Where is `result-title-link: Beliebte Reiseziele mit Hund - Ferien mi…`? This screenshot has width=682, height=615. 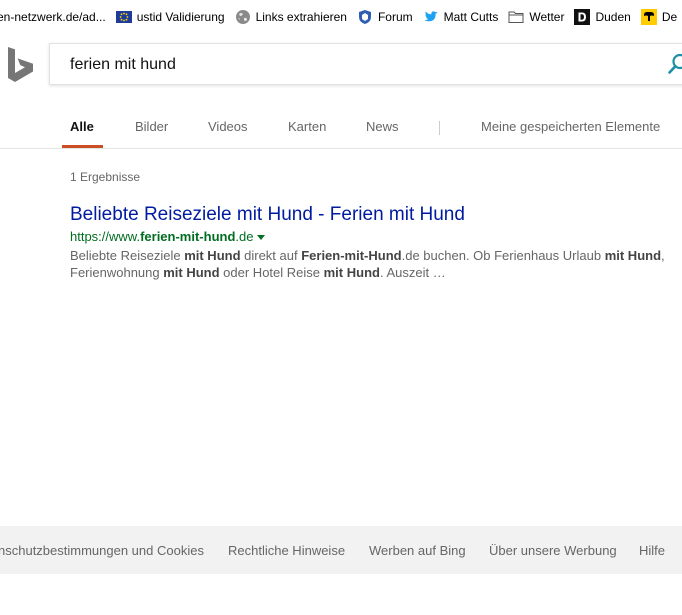 result-title-link: Beliebte Reiseziele mit Hund - Ferien mi… is located at coordinates (375, 215).